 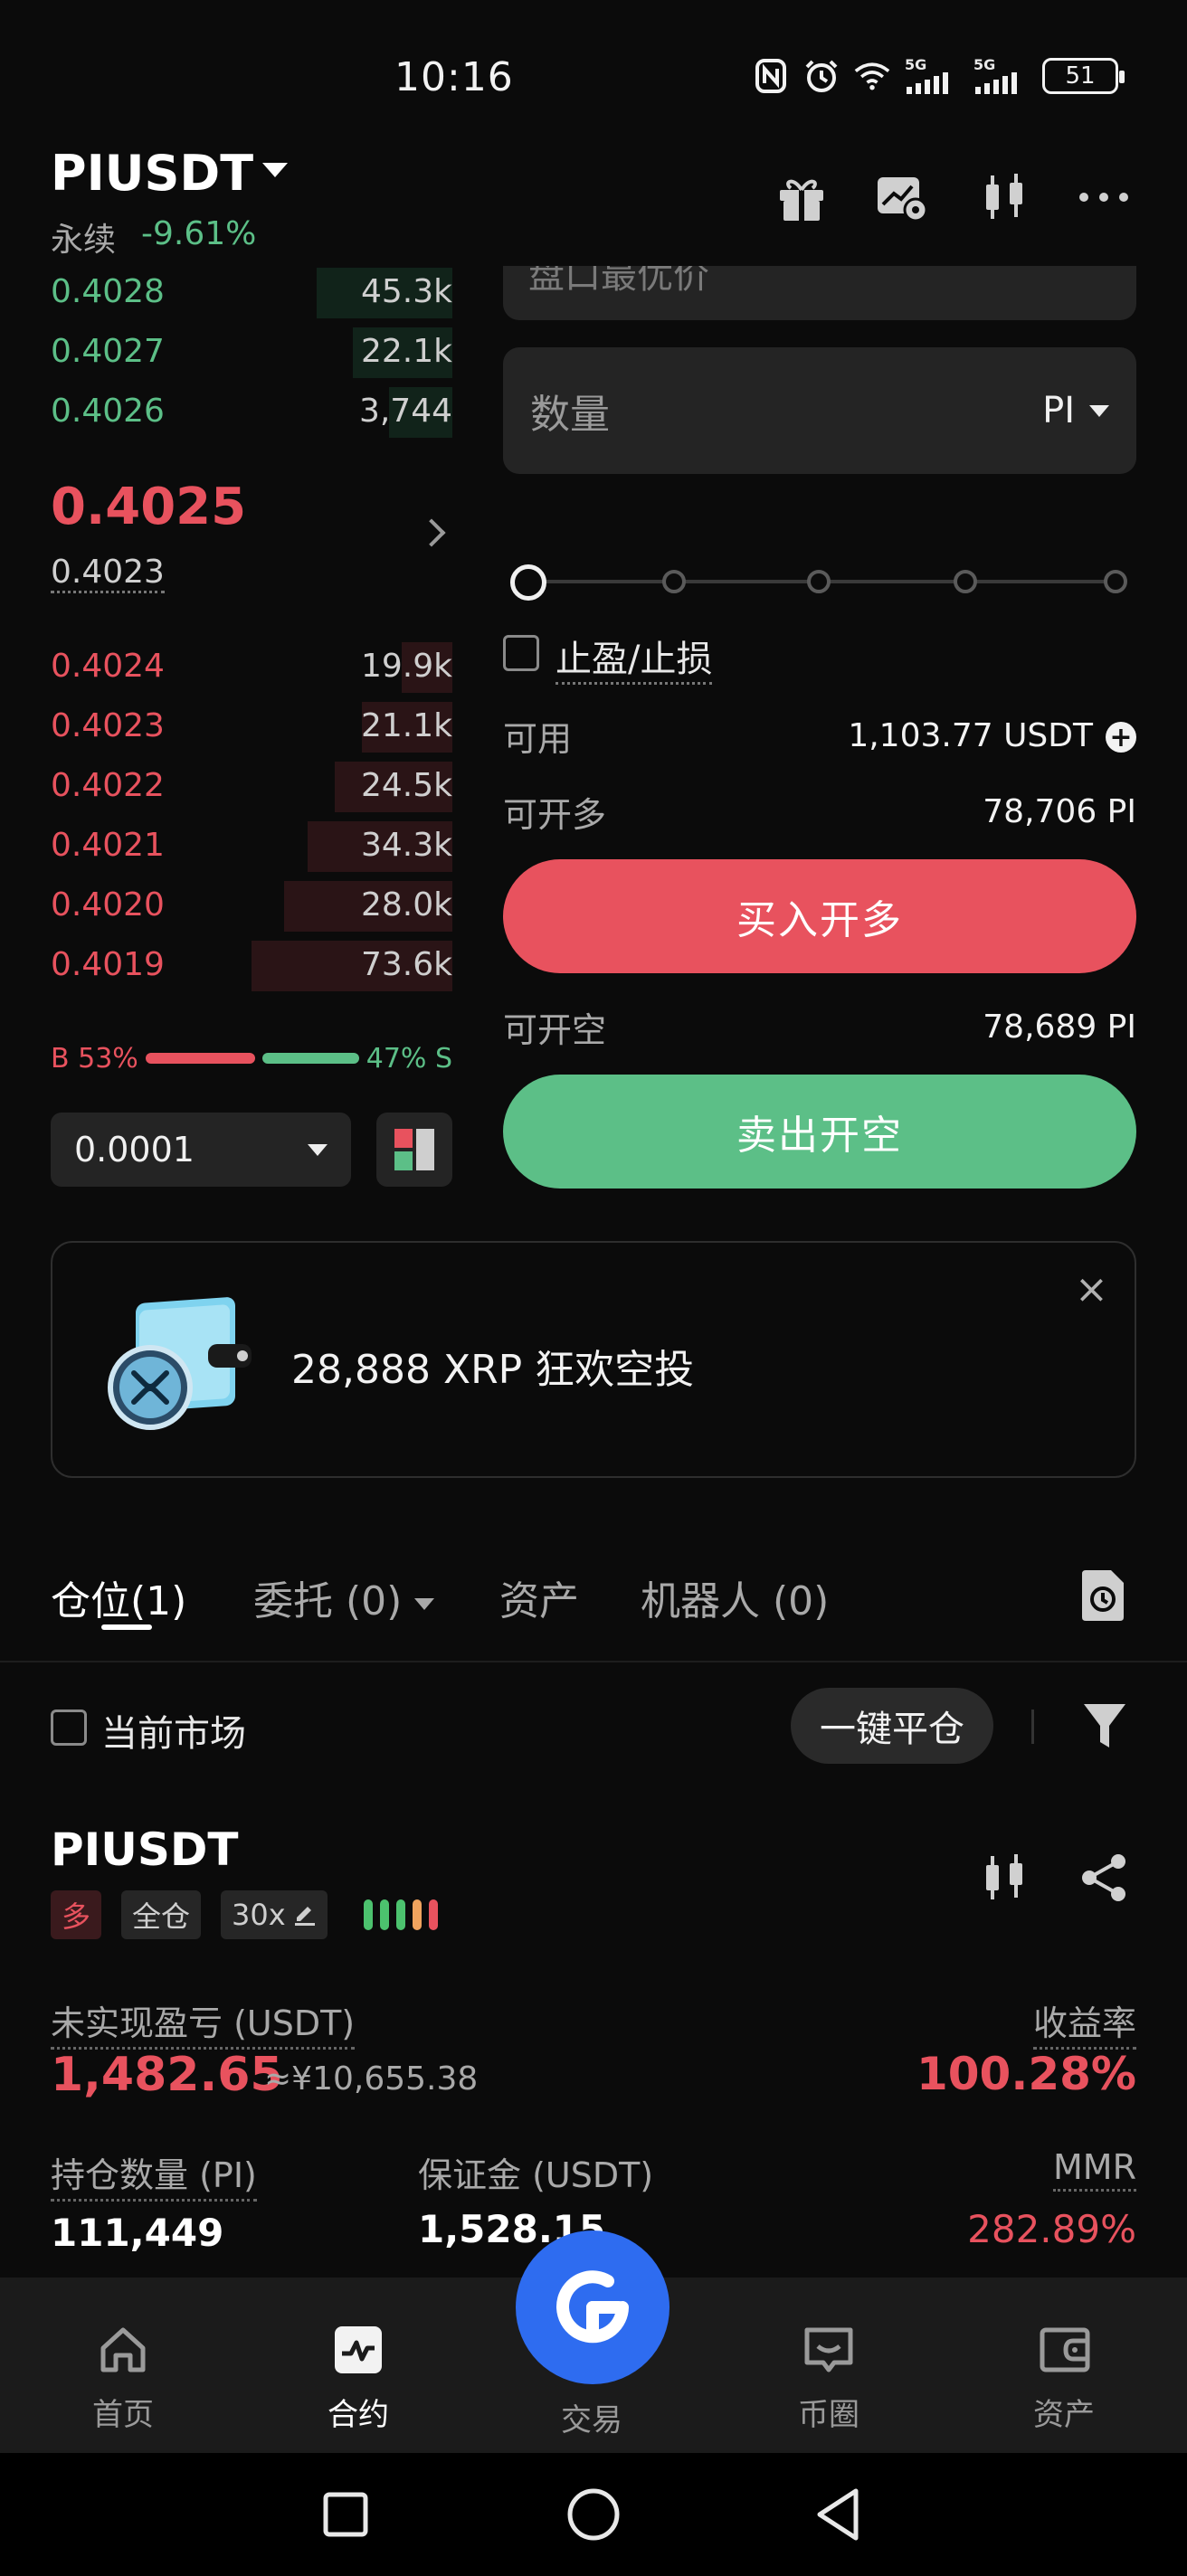 I want to click on available-value: 1,103.77 USDT, so click(x=970, y=735).